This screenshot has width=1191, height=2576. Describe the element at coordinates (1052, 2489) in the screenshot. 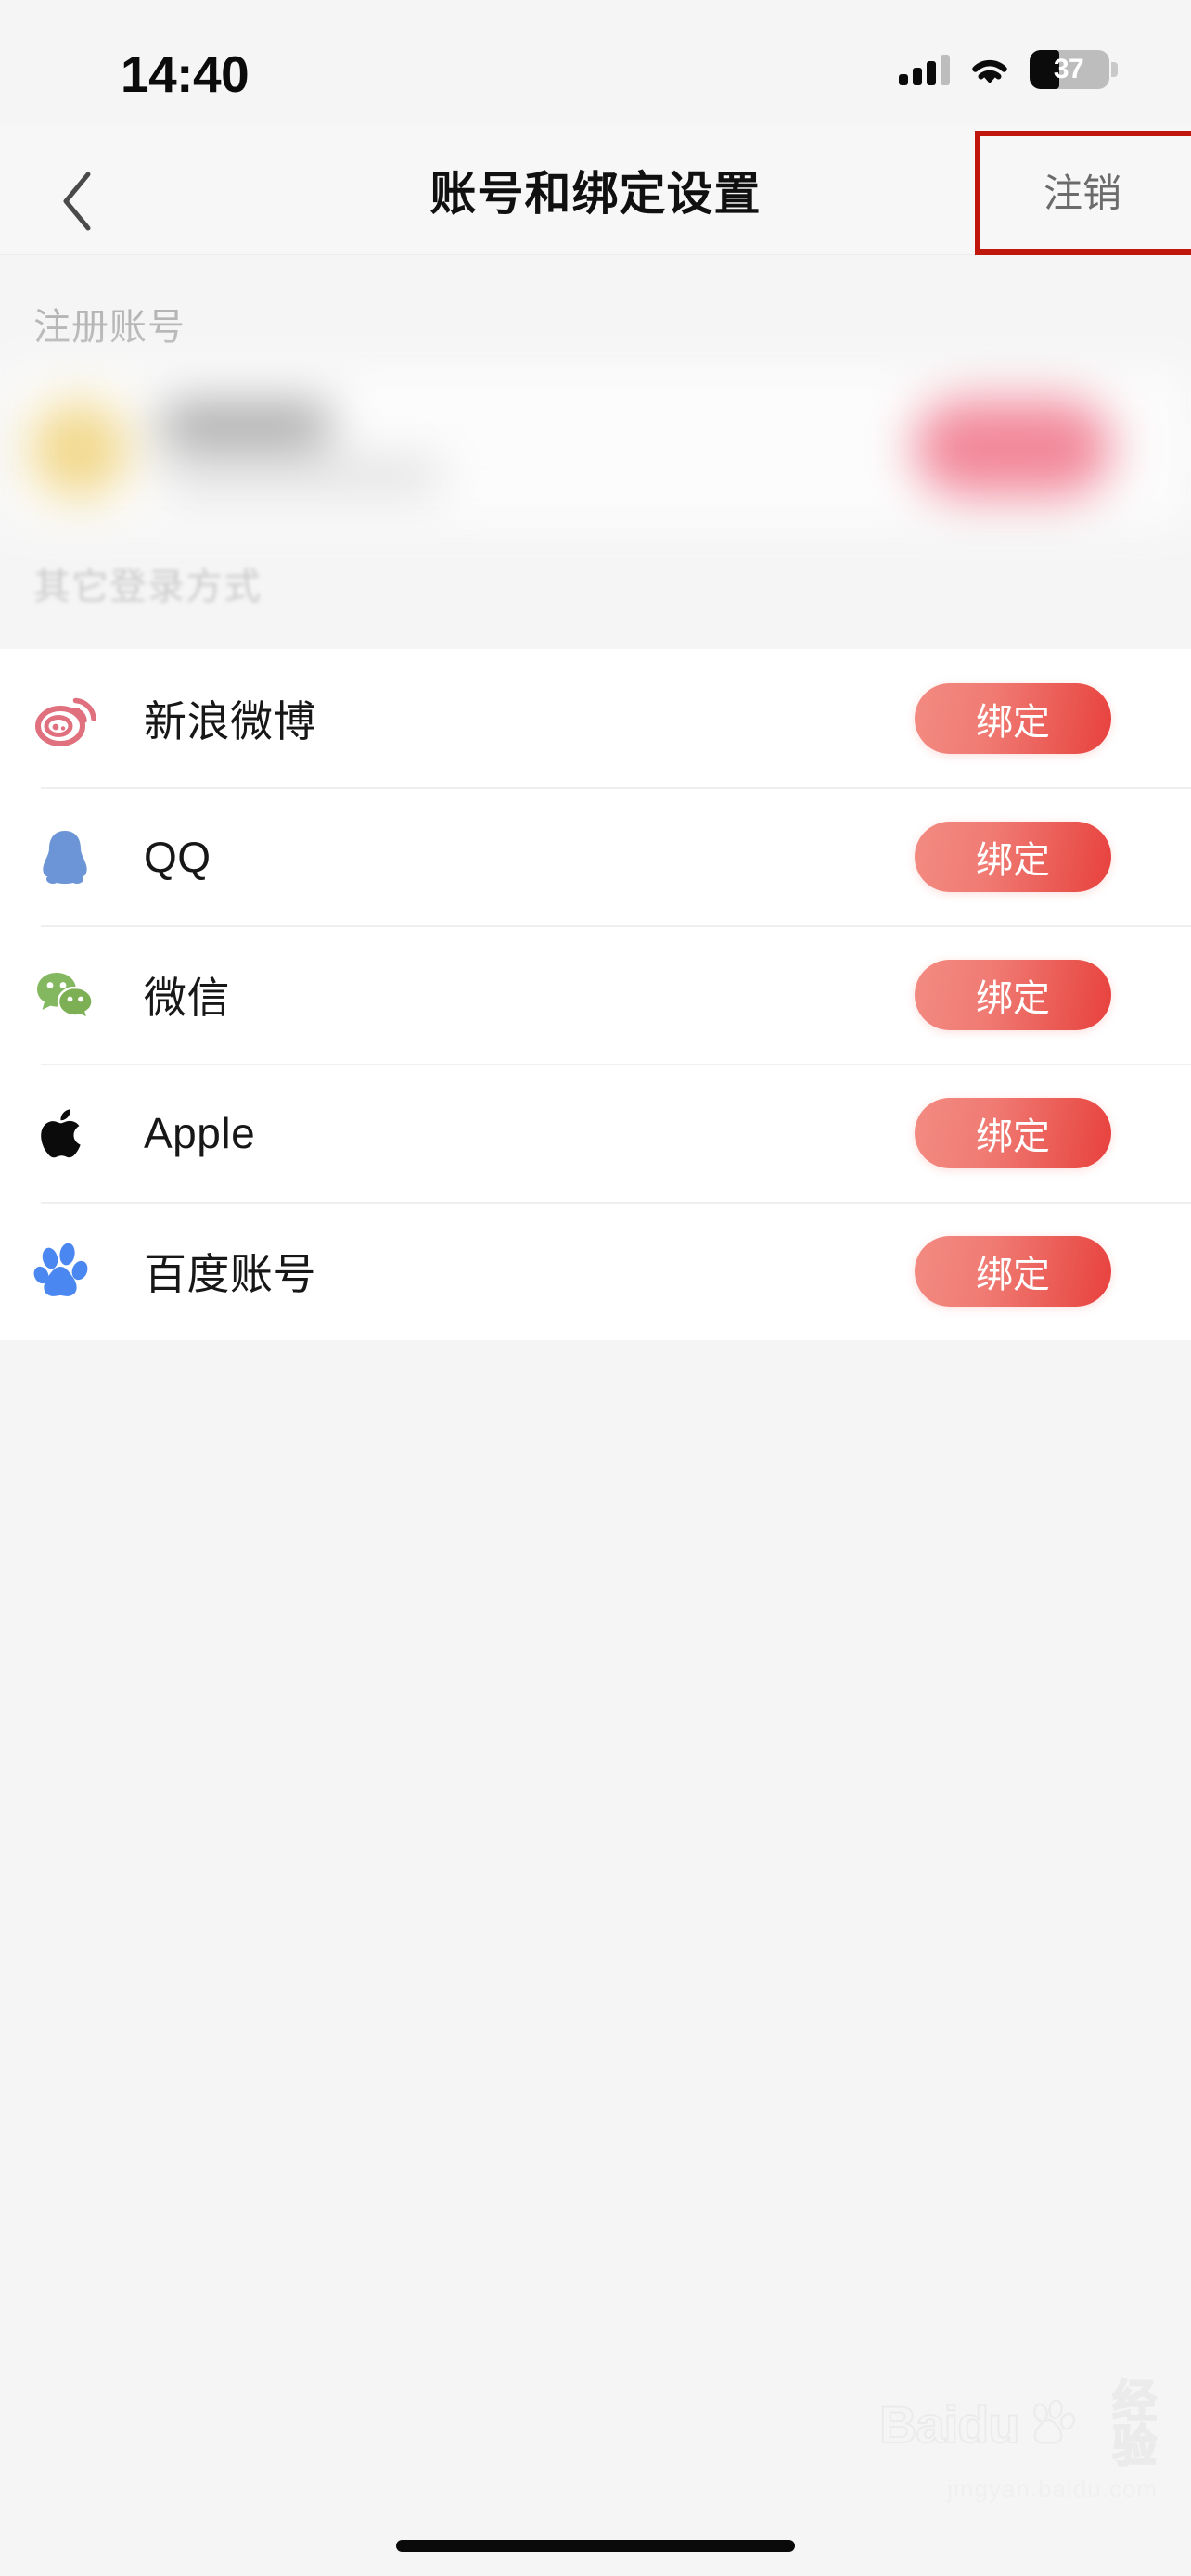

I see `watermark-url: jingyan.baidu.com` at that location.